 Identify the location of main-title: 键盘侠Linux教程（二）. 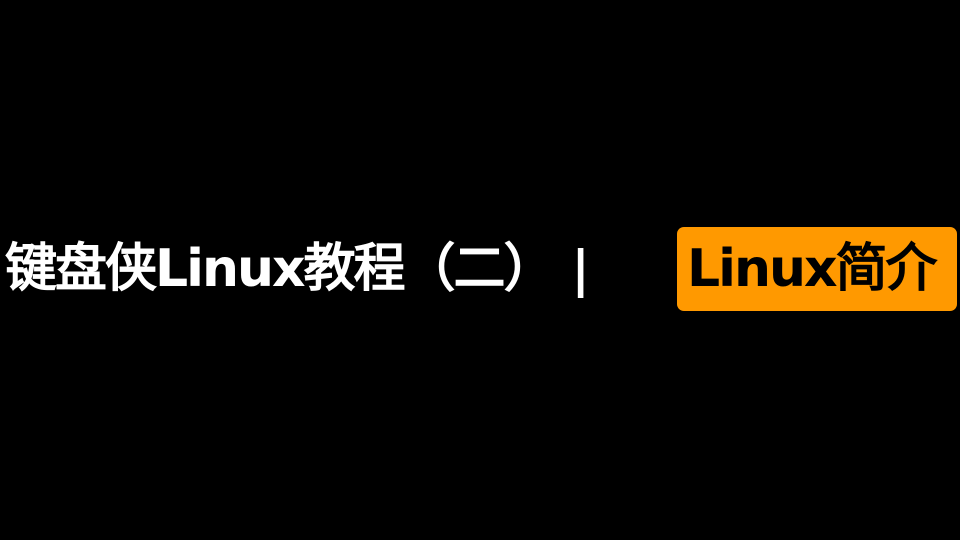
(280, 269).